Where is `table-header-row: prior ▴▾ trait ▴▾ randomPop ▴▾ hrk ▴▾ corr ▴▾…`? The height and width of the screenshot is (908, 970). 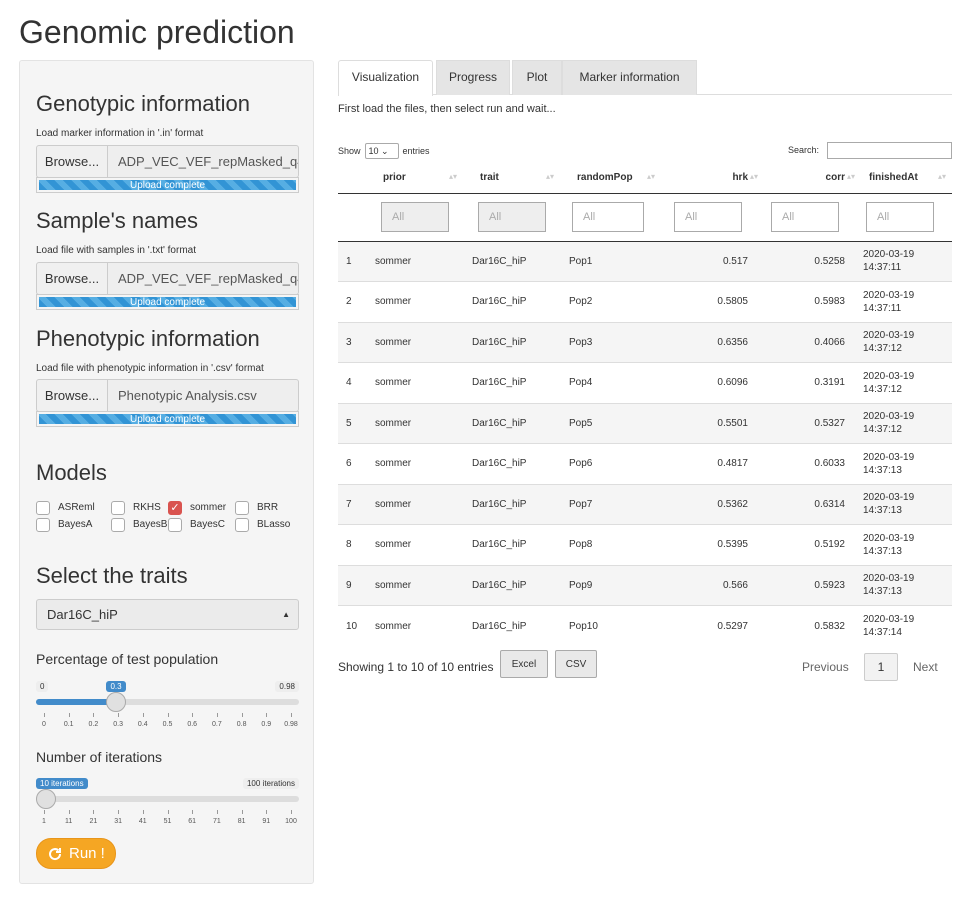 table-header-row: prior ▴▾ trait ▴▾ randomPop ▴▾ hrk ▴▾ corr ▴▾… is located at coordinates (645, 178).